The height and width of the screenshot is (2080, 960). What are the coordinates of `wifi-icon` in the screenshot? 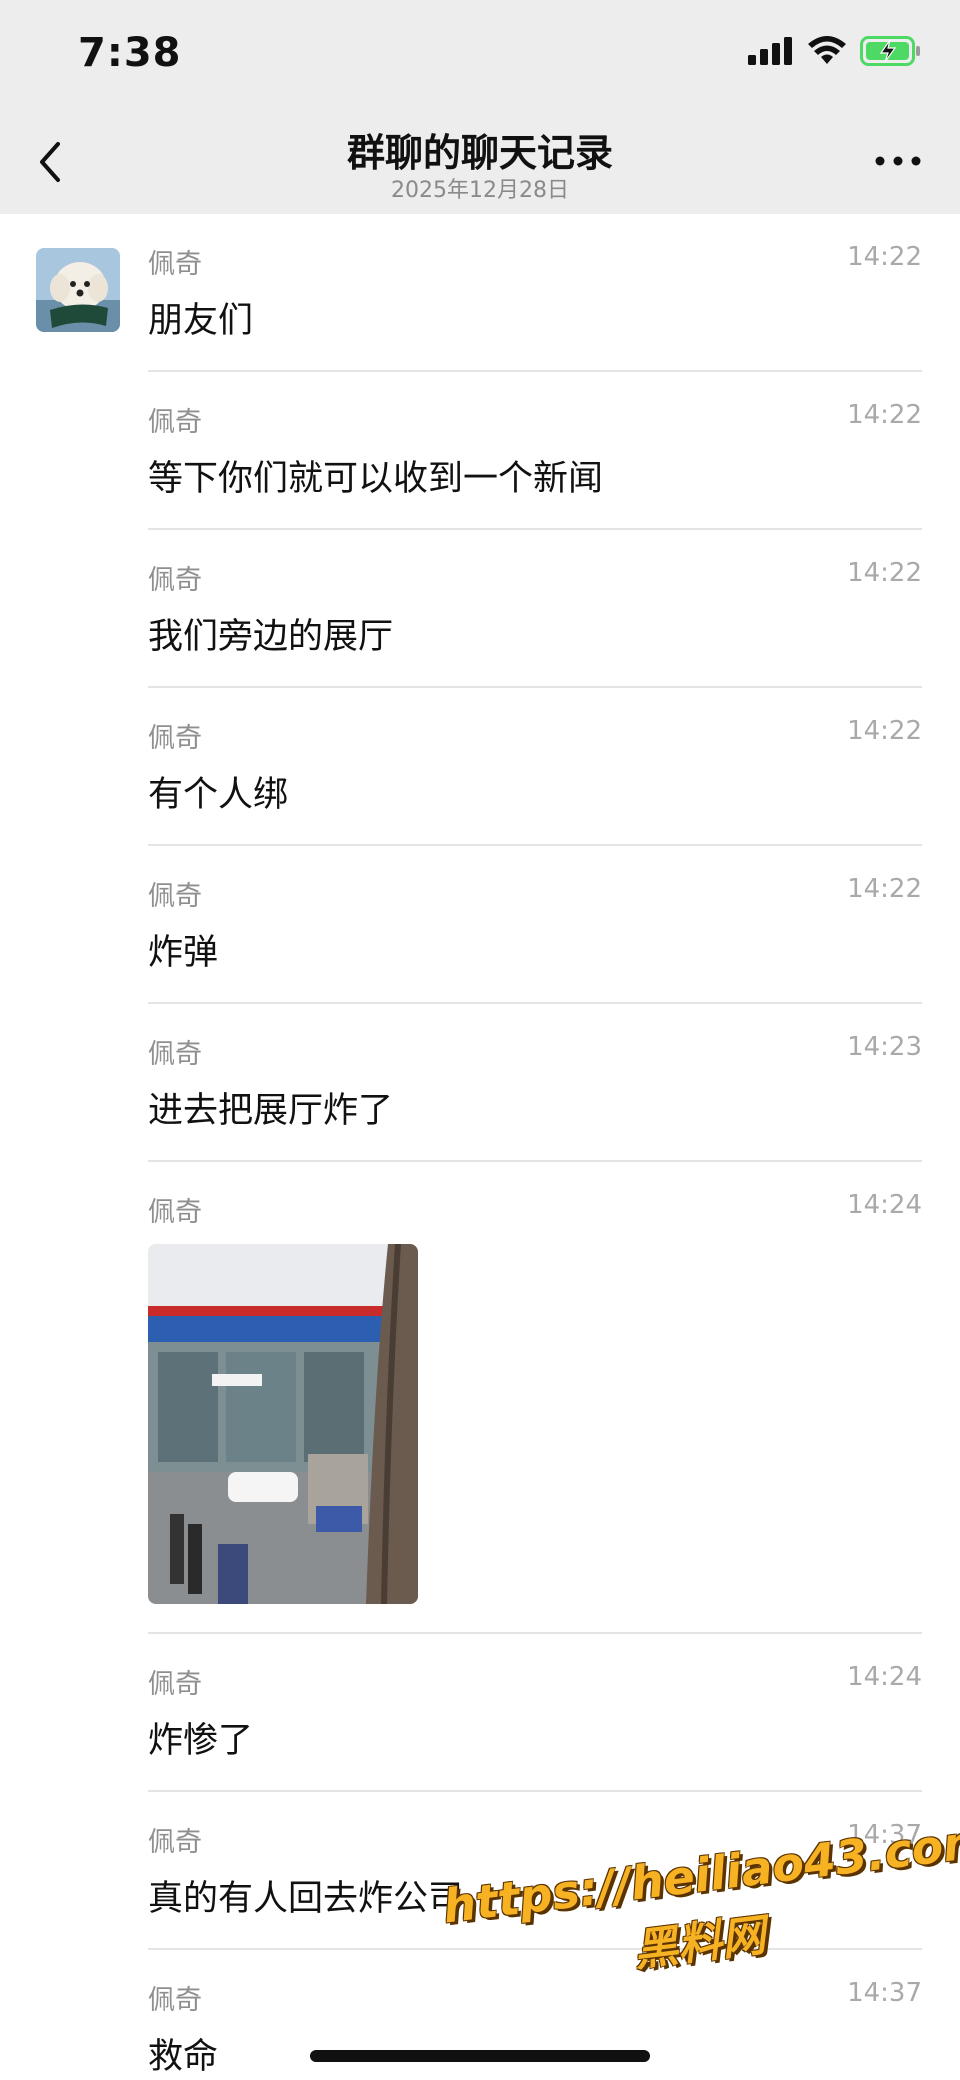 It's located at (827, 50).